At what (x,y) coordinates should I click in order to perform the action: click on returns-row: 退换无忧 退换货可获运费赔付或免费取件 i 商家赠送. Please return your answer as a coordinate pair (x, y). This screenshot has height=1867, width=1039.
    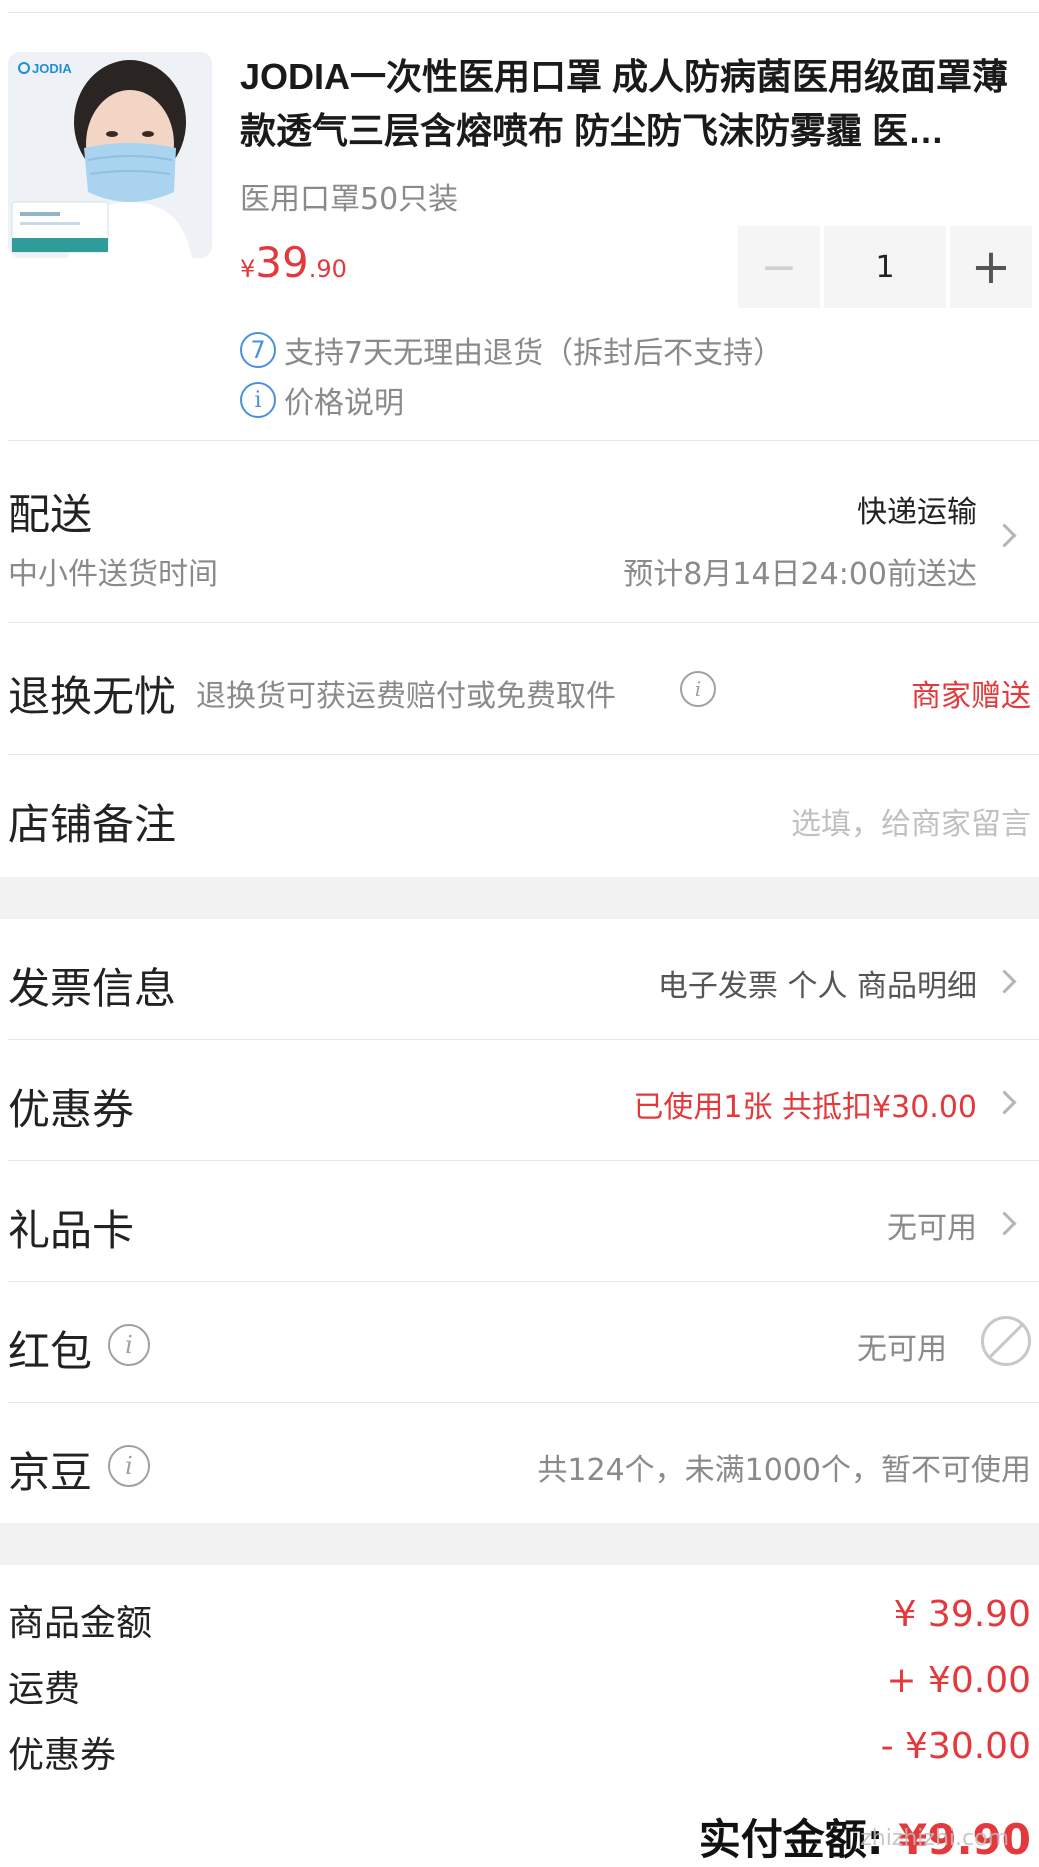
    Looking at the image, I should click on (519, 688).